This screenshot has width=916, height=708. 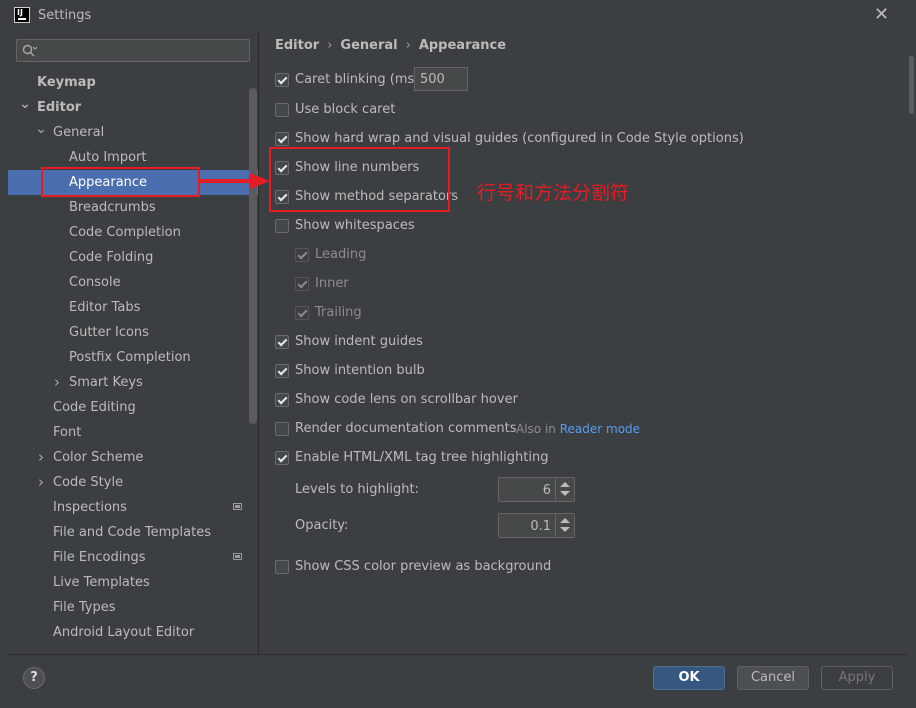 I want to click on background-scrollbar, so click(x=911, y=85).